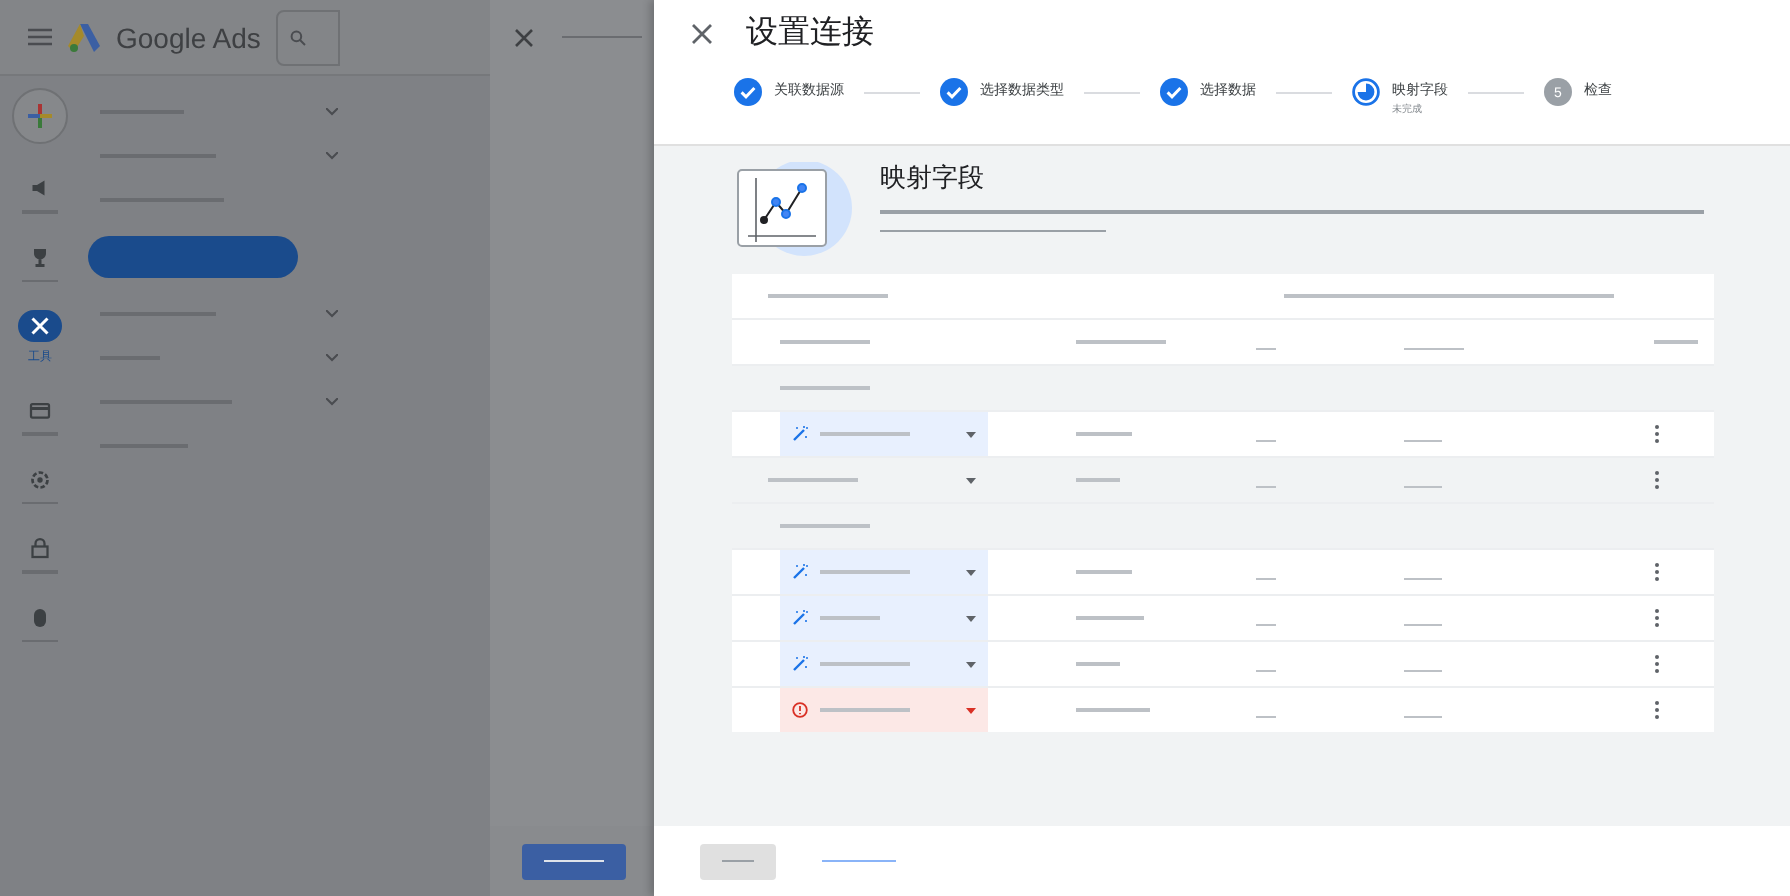  I want to click on back-button, so click(738, 861).